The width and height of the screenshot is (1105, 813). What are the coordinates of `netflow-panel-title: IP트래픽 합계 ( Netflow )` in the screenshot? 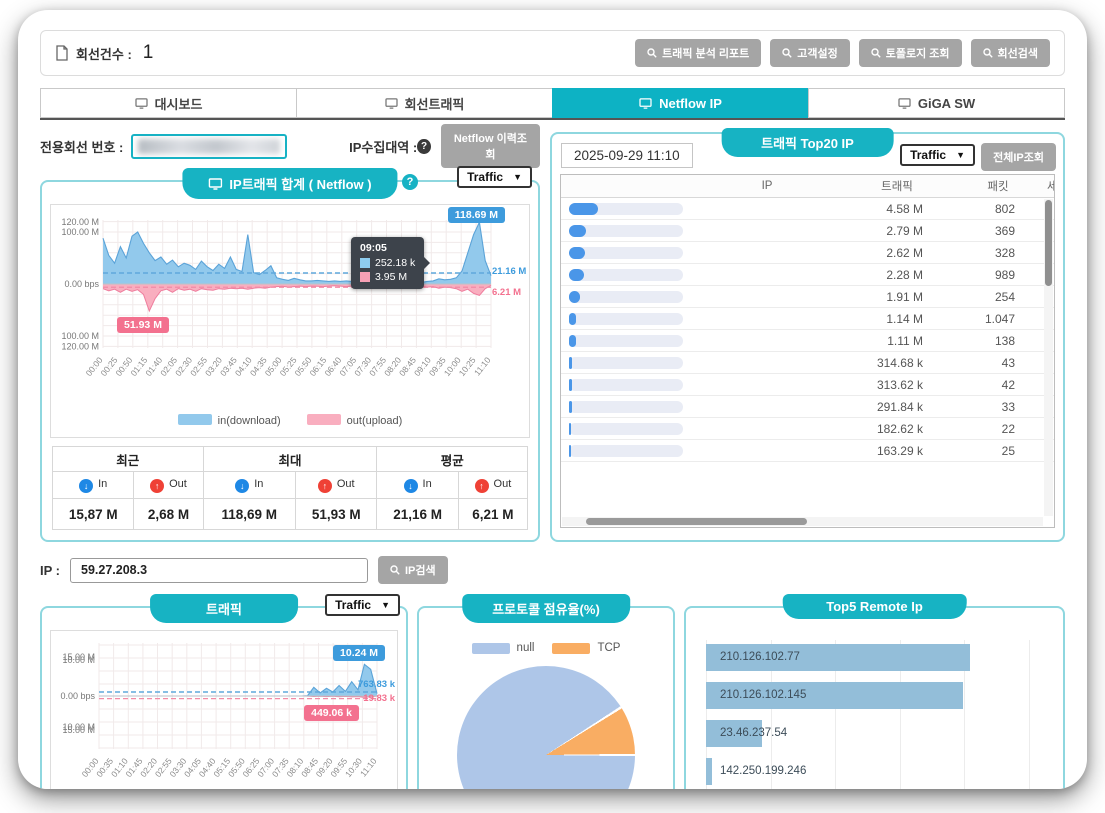 It's located at (290, 183).